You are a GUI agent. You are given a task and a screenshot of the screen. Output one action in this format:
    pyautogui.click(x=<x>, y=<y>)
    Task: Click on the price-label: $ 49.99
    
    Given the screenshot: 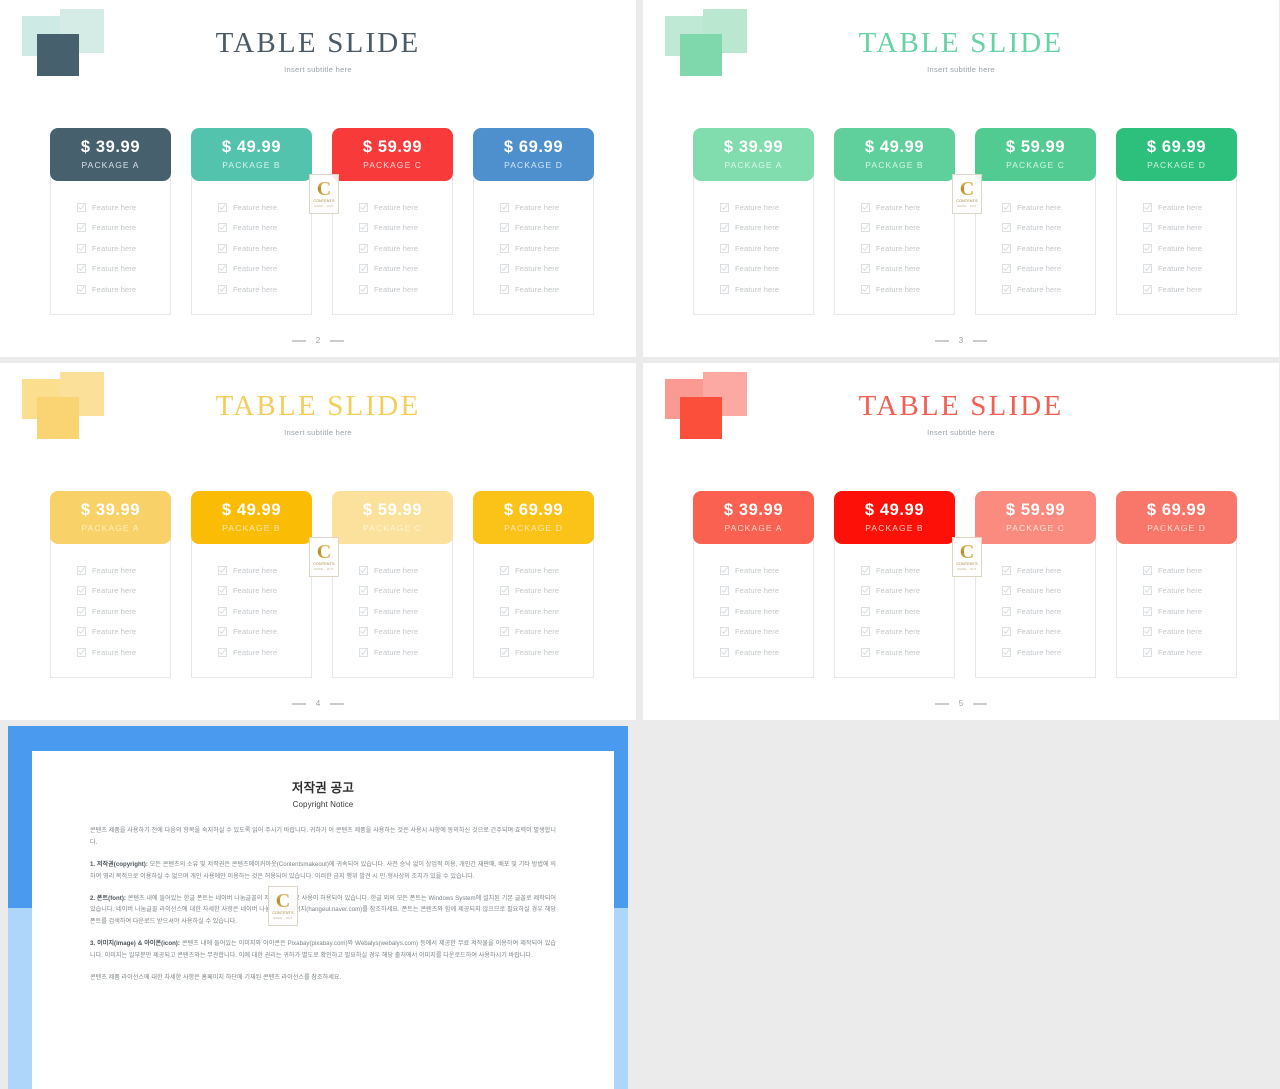 What is the action you would take?
    pyautogui.click(x=894, y=147)
    